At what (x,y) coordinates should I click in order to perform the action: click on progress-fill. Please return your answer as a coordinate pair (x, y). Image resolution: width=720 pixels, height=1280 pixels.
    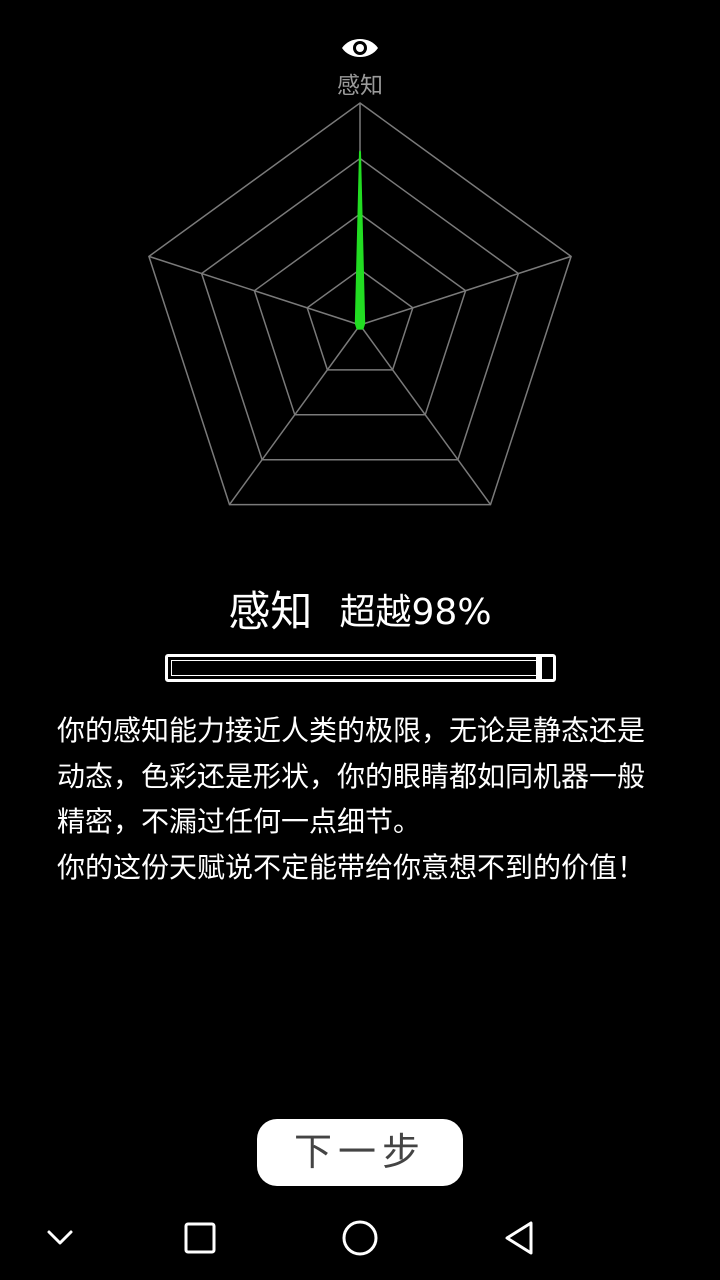
    Looking at the image, I should click on (357, 668).